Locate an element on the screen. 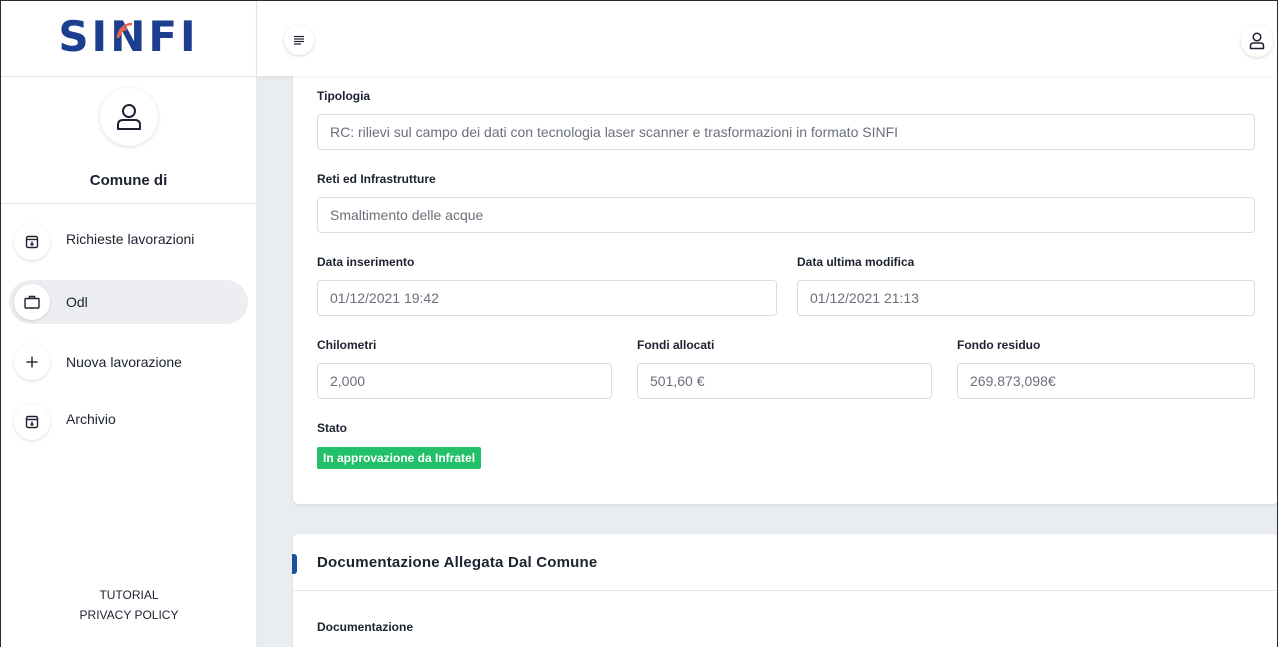 This screenshot has height=648, width=1280. user-menu-button is located at coordinates (1257, 41).